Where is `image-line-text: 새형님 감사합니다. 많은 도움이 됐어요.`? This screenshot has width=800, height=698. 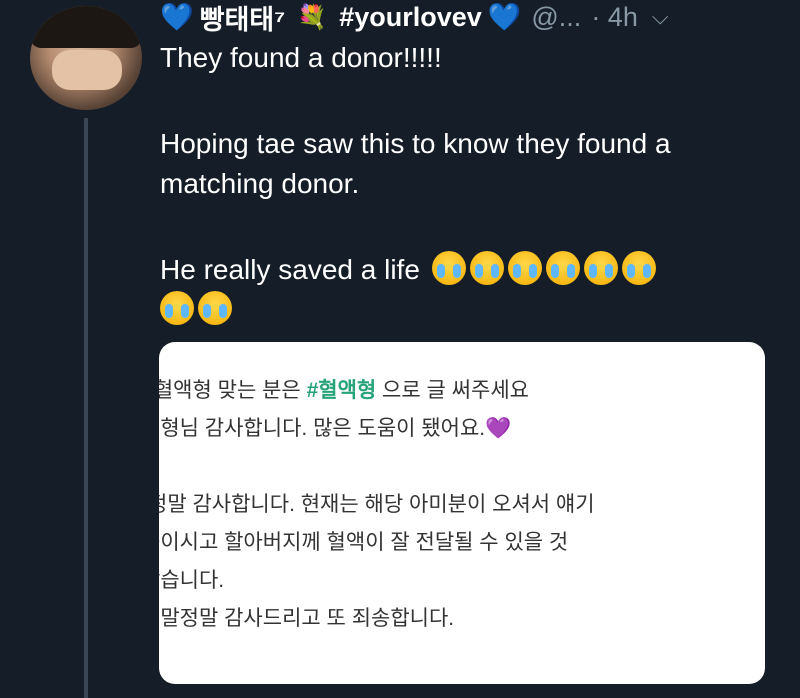
image-line-text: 새형님 감사합니다. 많은 도움이 됐어요. is located at coordinates (322, 428).